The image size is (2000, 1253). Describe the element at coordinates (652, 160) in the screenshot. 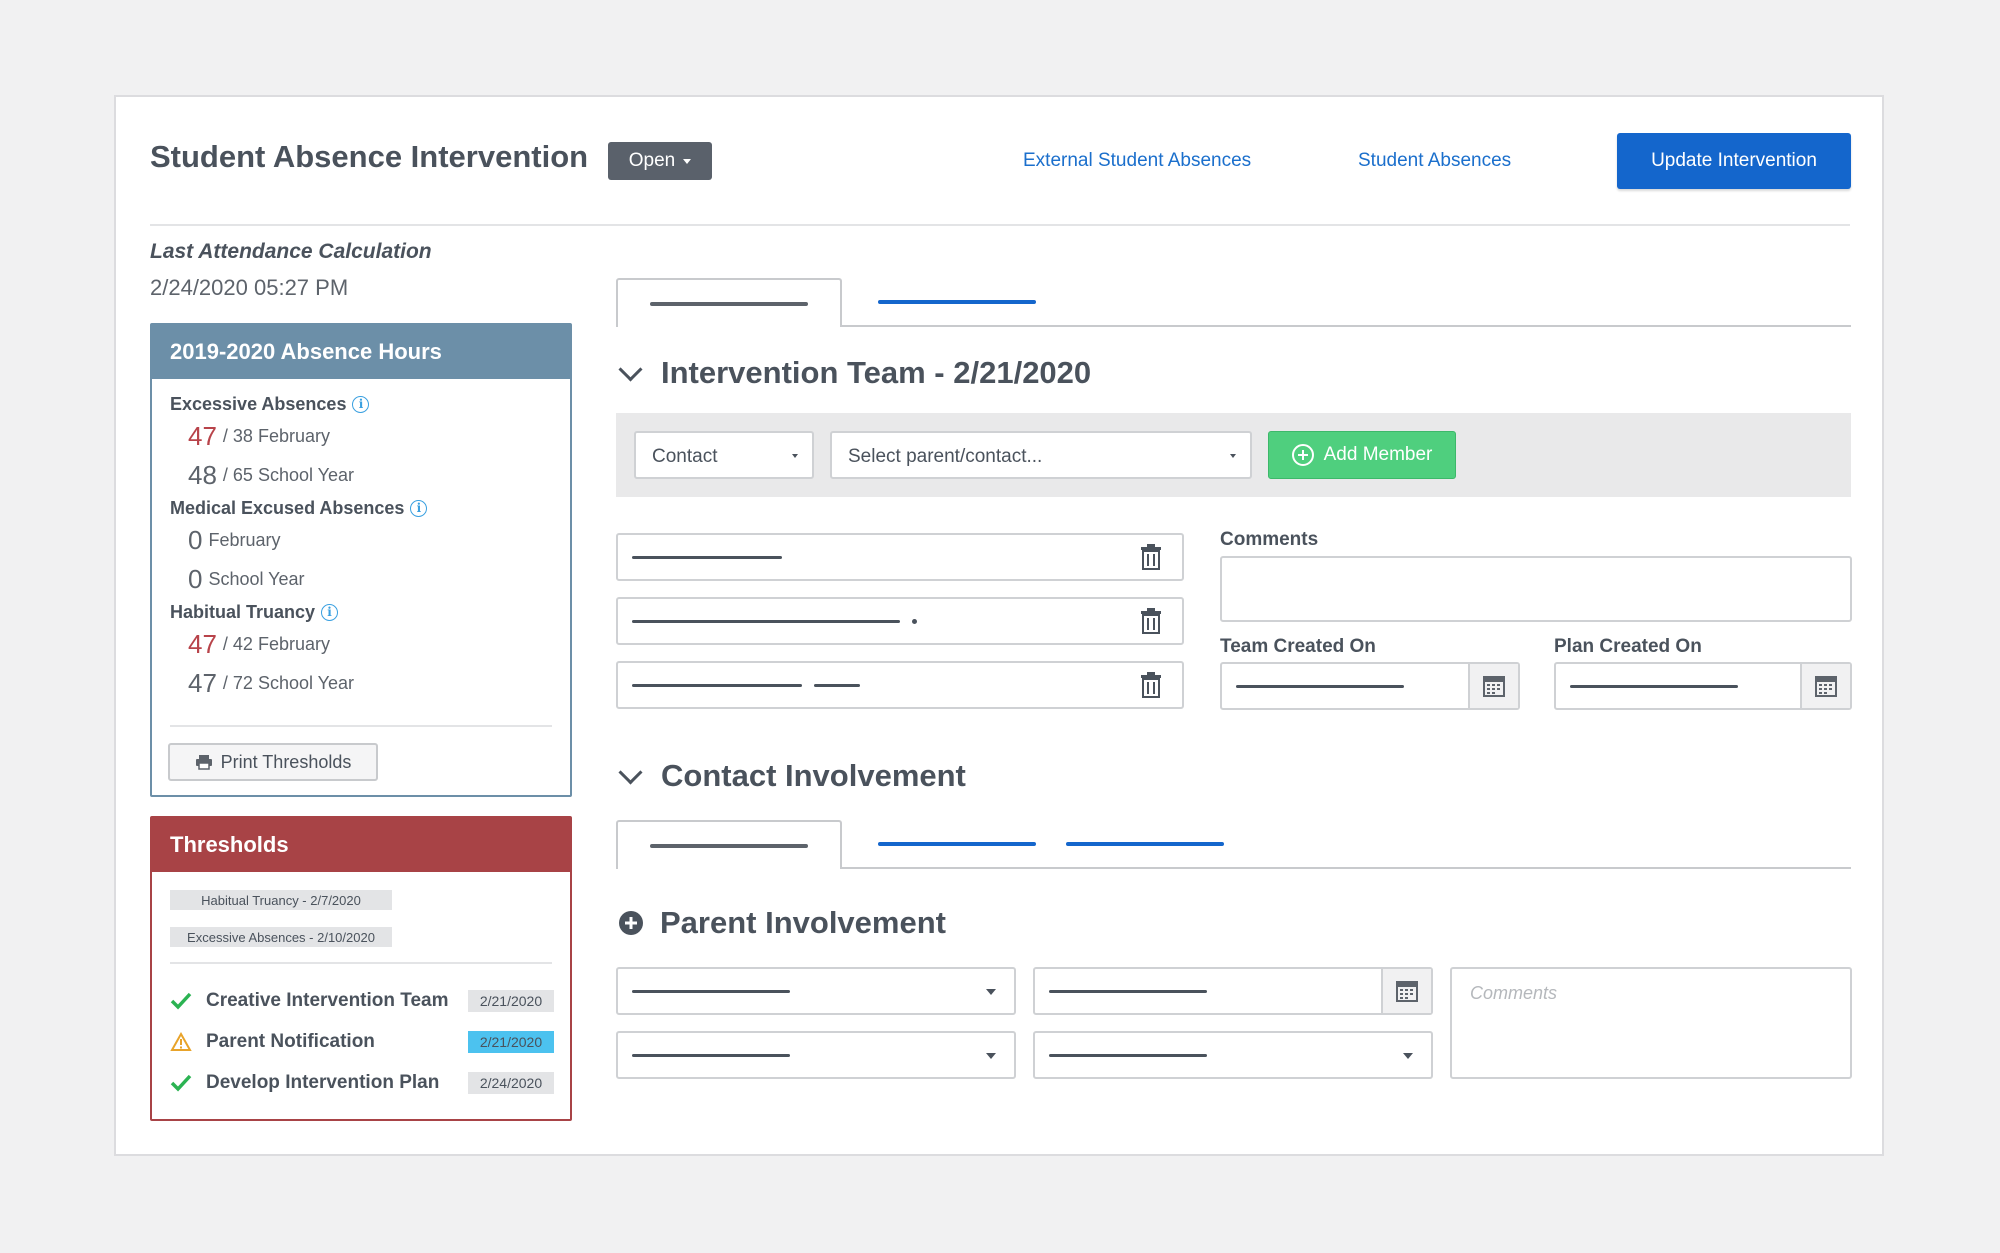

I see `status-label: Open` at that location.